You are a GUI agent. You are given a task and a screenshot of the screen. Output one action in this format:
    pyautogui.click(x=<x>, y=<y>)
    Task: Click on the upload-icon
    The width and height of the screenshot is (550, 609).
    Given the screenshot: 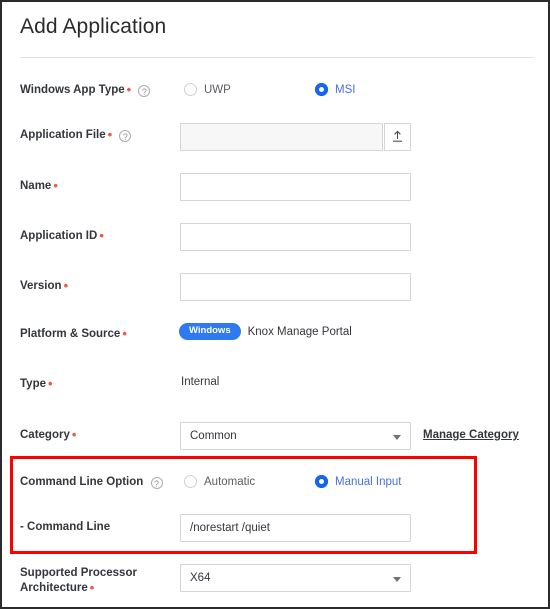 What is the action you would take?
    pyautogui.click(x=397, y=136)
    